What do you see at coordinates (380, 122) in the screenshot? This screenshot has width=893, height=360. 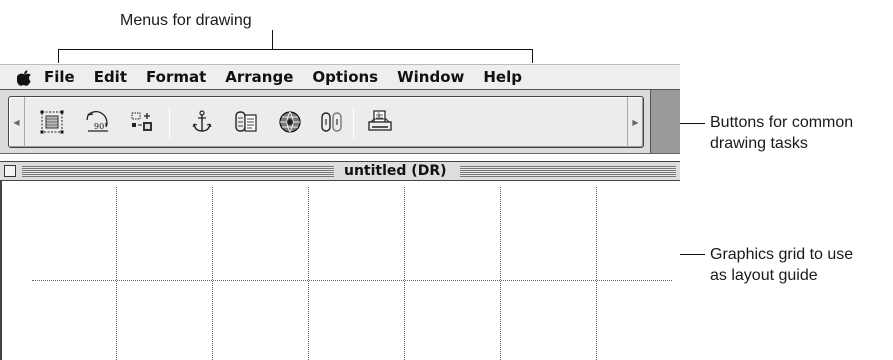 I see `print-icon: 1` at bounding box center [380, 122].